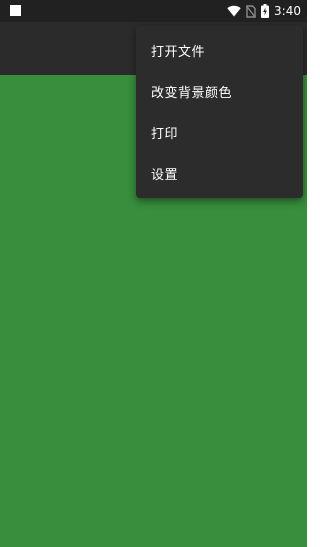  What do you see at coordinates (219, 50) in the screenshot?
I see `menu-item-open-file: 打开文件` at bounding box center [219, 50].